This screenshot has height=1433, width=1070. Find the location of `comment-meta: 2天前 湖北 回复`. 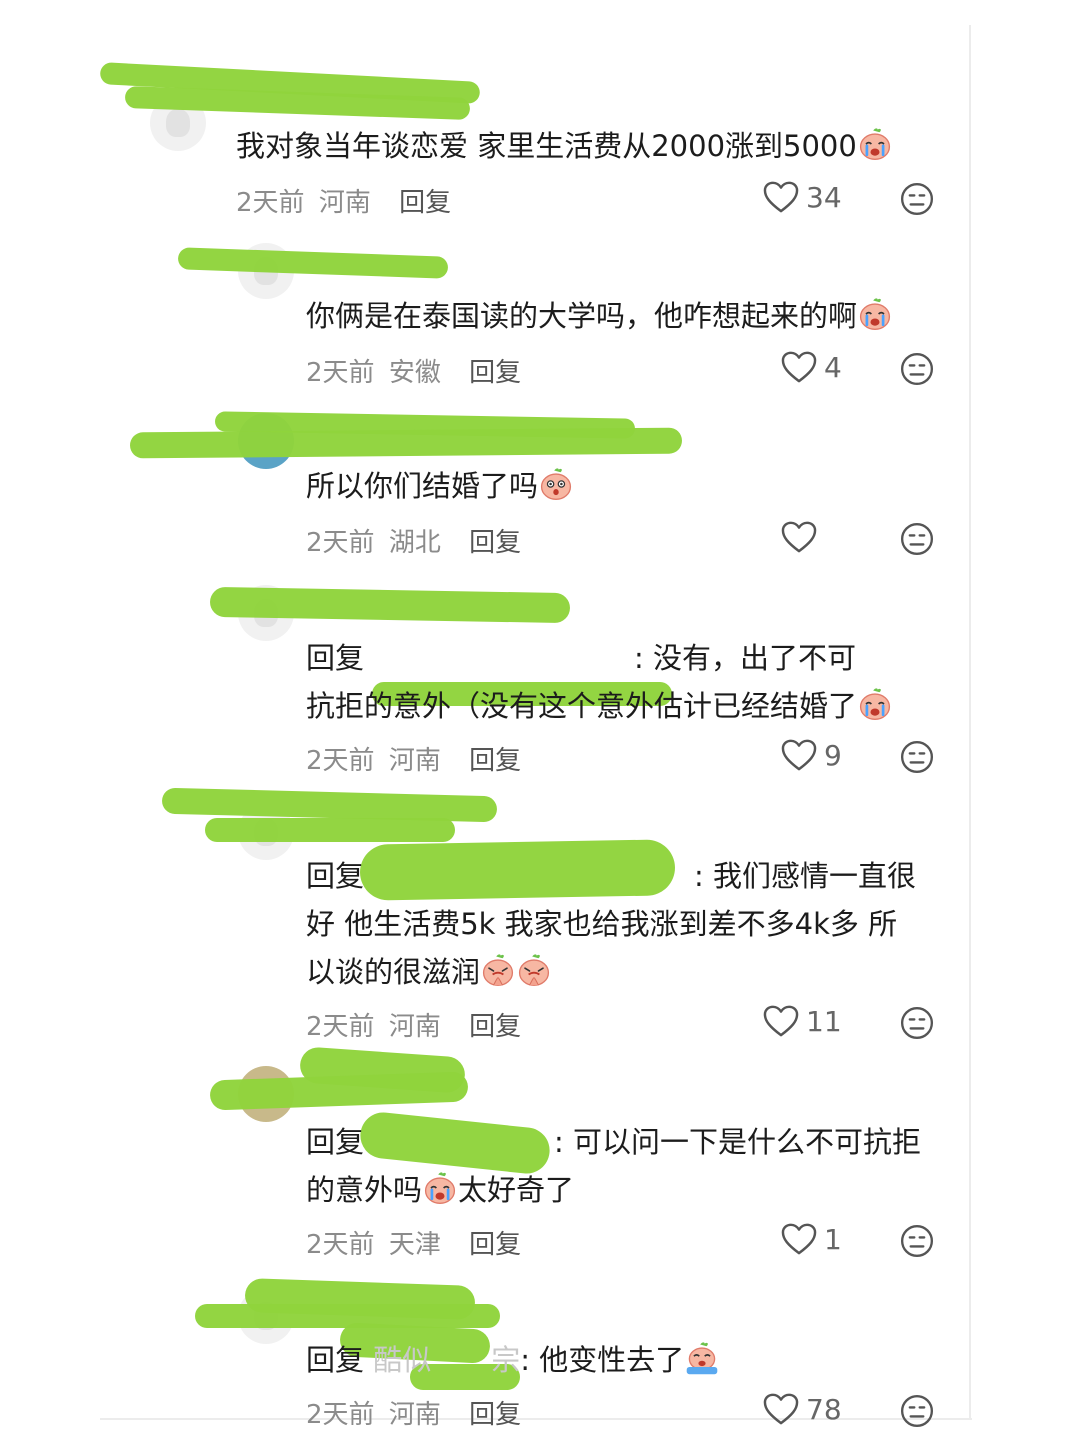

comment-meta: 2天前 湖北 回复 is located at coordinates (413, 540).